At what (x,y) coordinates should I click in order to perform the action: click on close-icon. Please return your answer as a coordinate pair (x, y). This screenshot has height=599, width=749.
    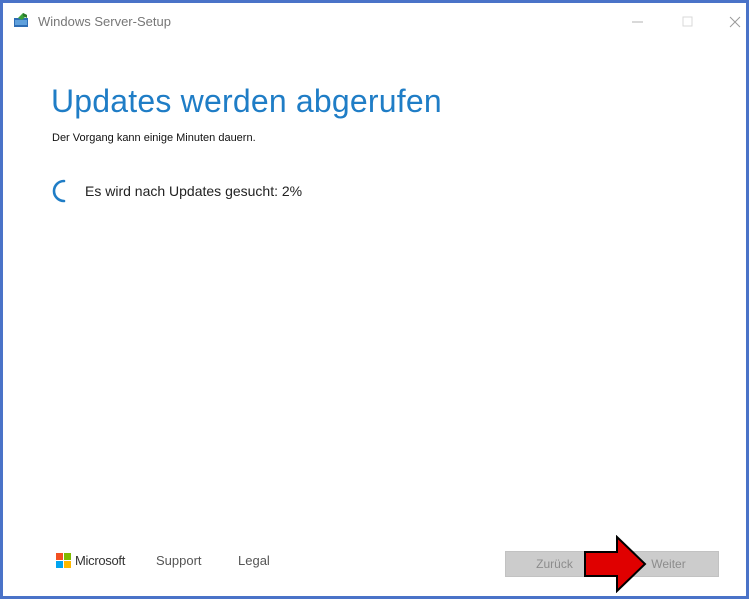
    Looking at the image, I should click on (735, 22).